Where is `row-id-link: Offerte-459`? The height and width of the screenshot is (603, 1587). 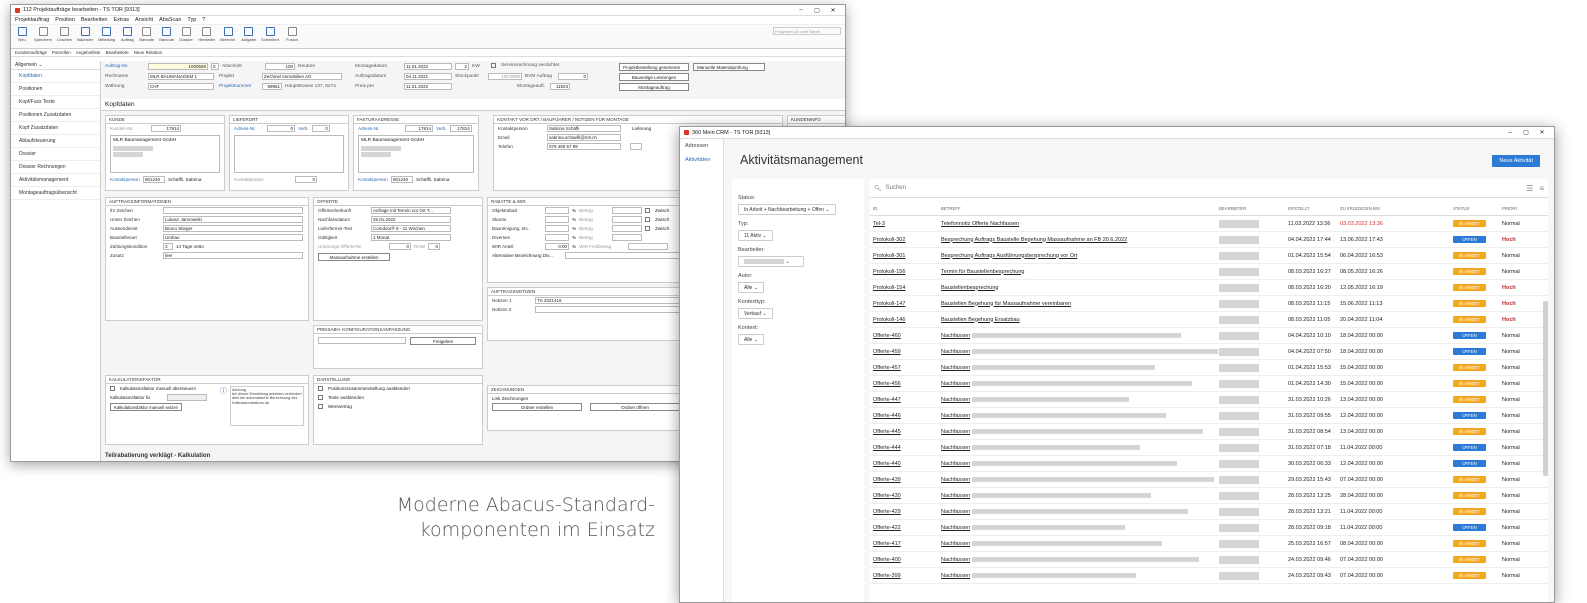 row-id-link: Offerte-459 is located at coordinates (887, 352).